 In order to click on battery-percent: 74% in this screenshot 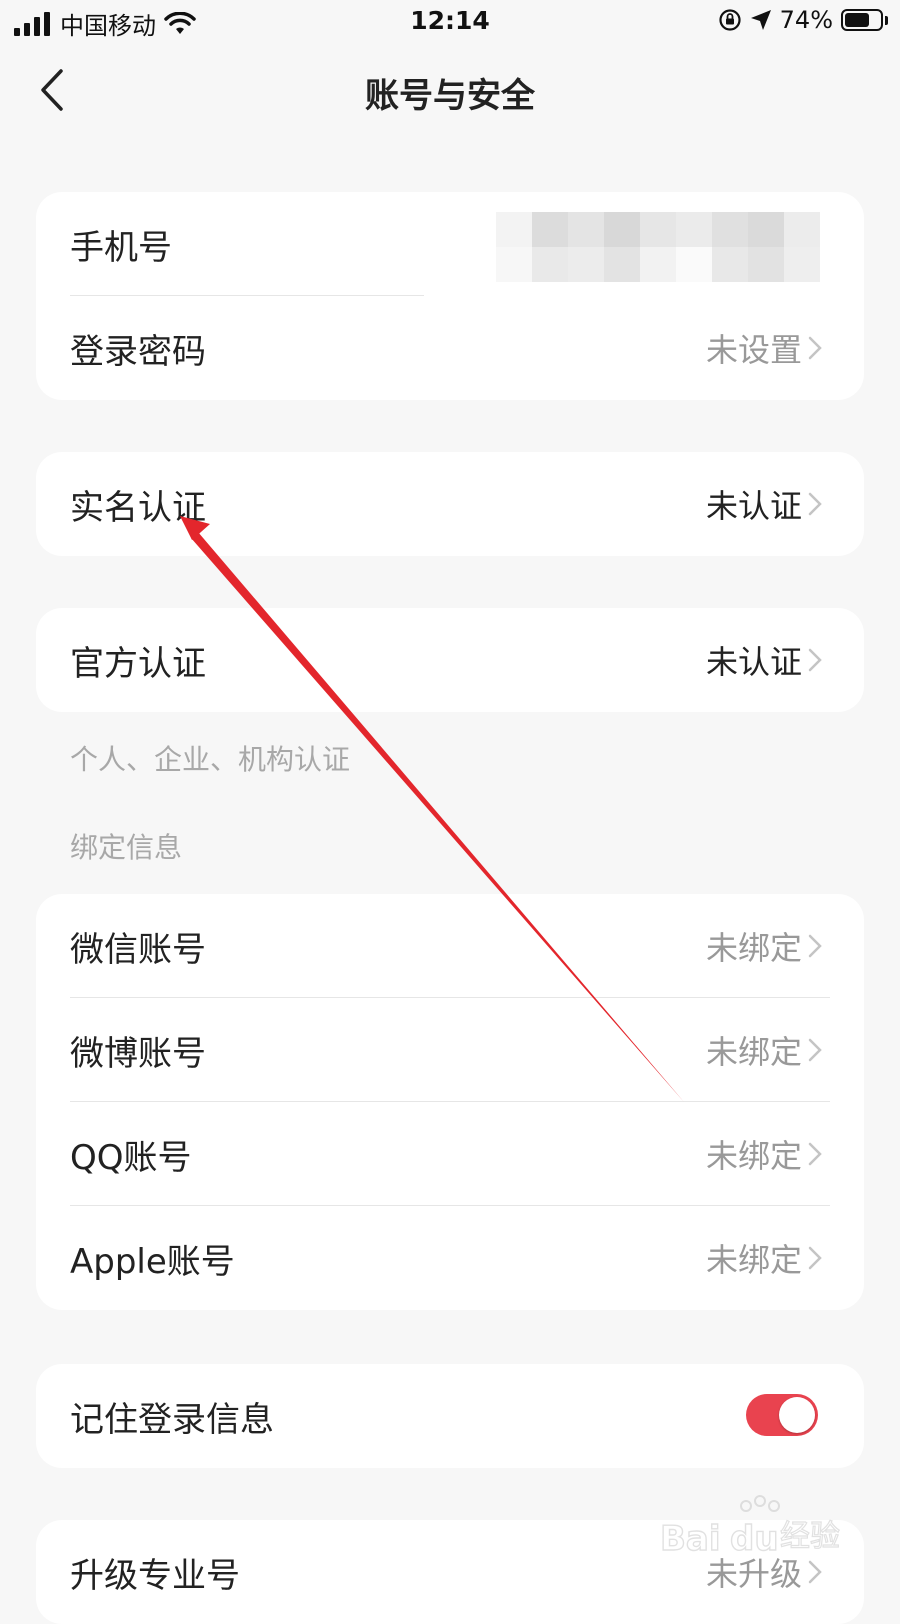, I will do `click(806, 20)`.